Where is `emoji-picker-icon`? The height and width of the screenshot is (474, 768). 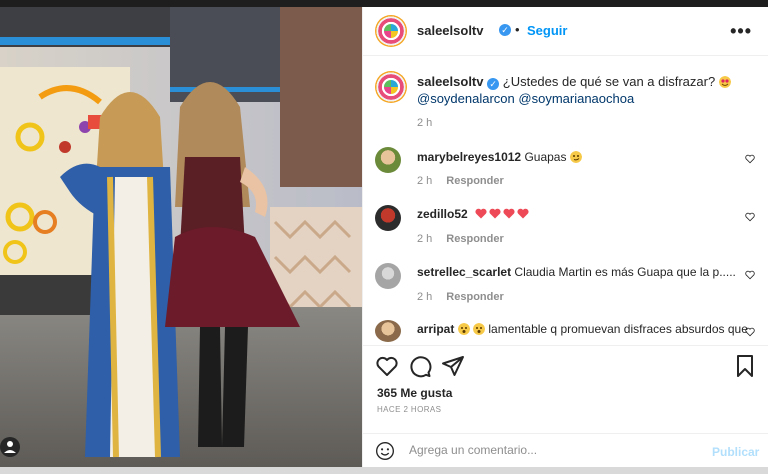
emoji-picker-icon is located at coordinates (385, 451).